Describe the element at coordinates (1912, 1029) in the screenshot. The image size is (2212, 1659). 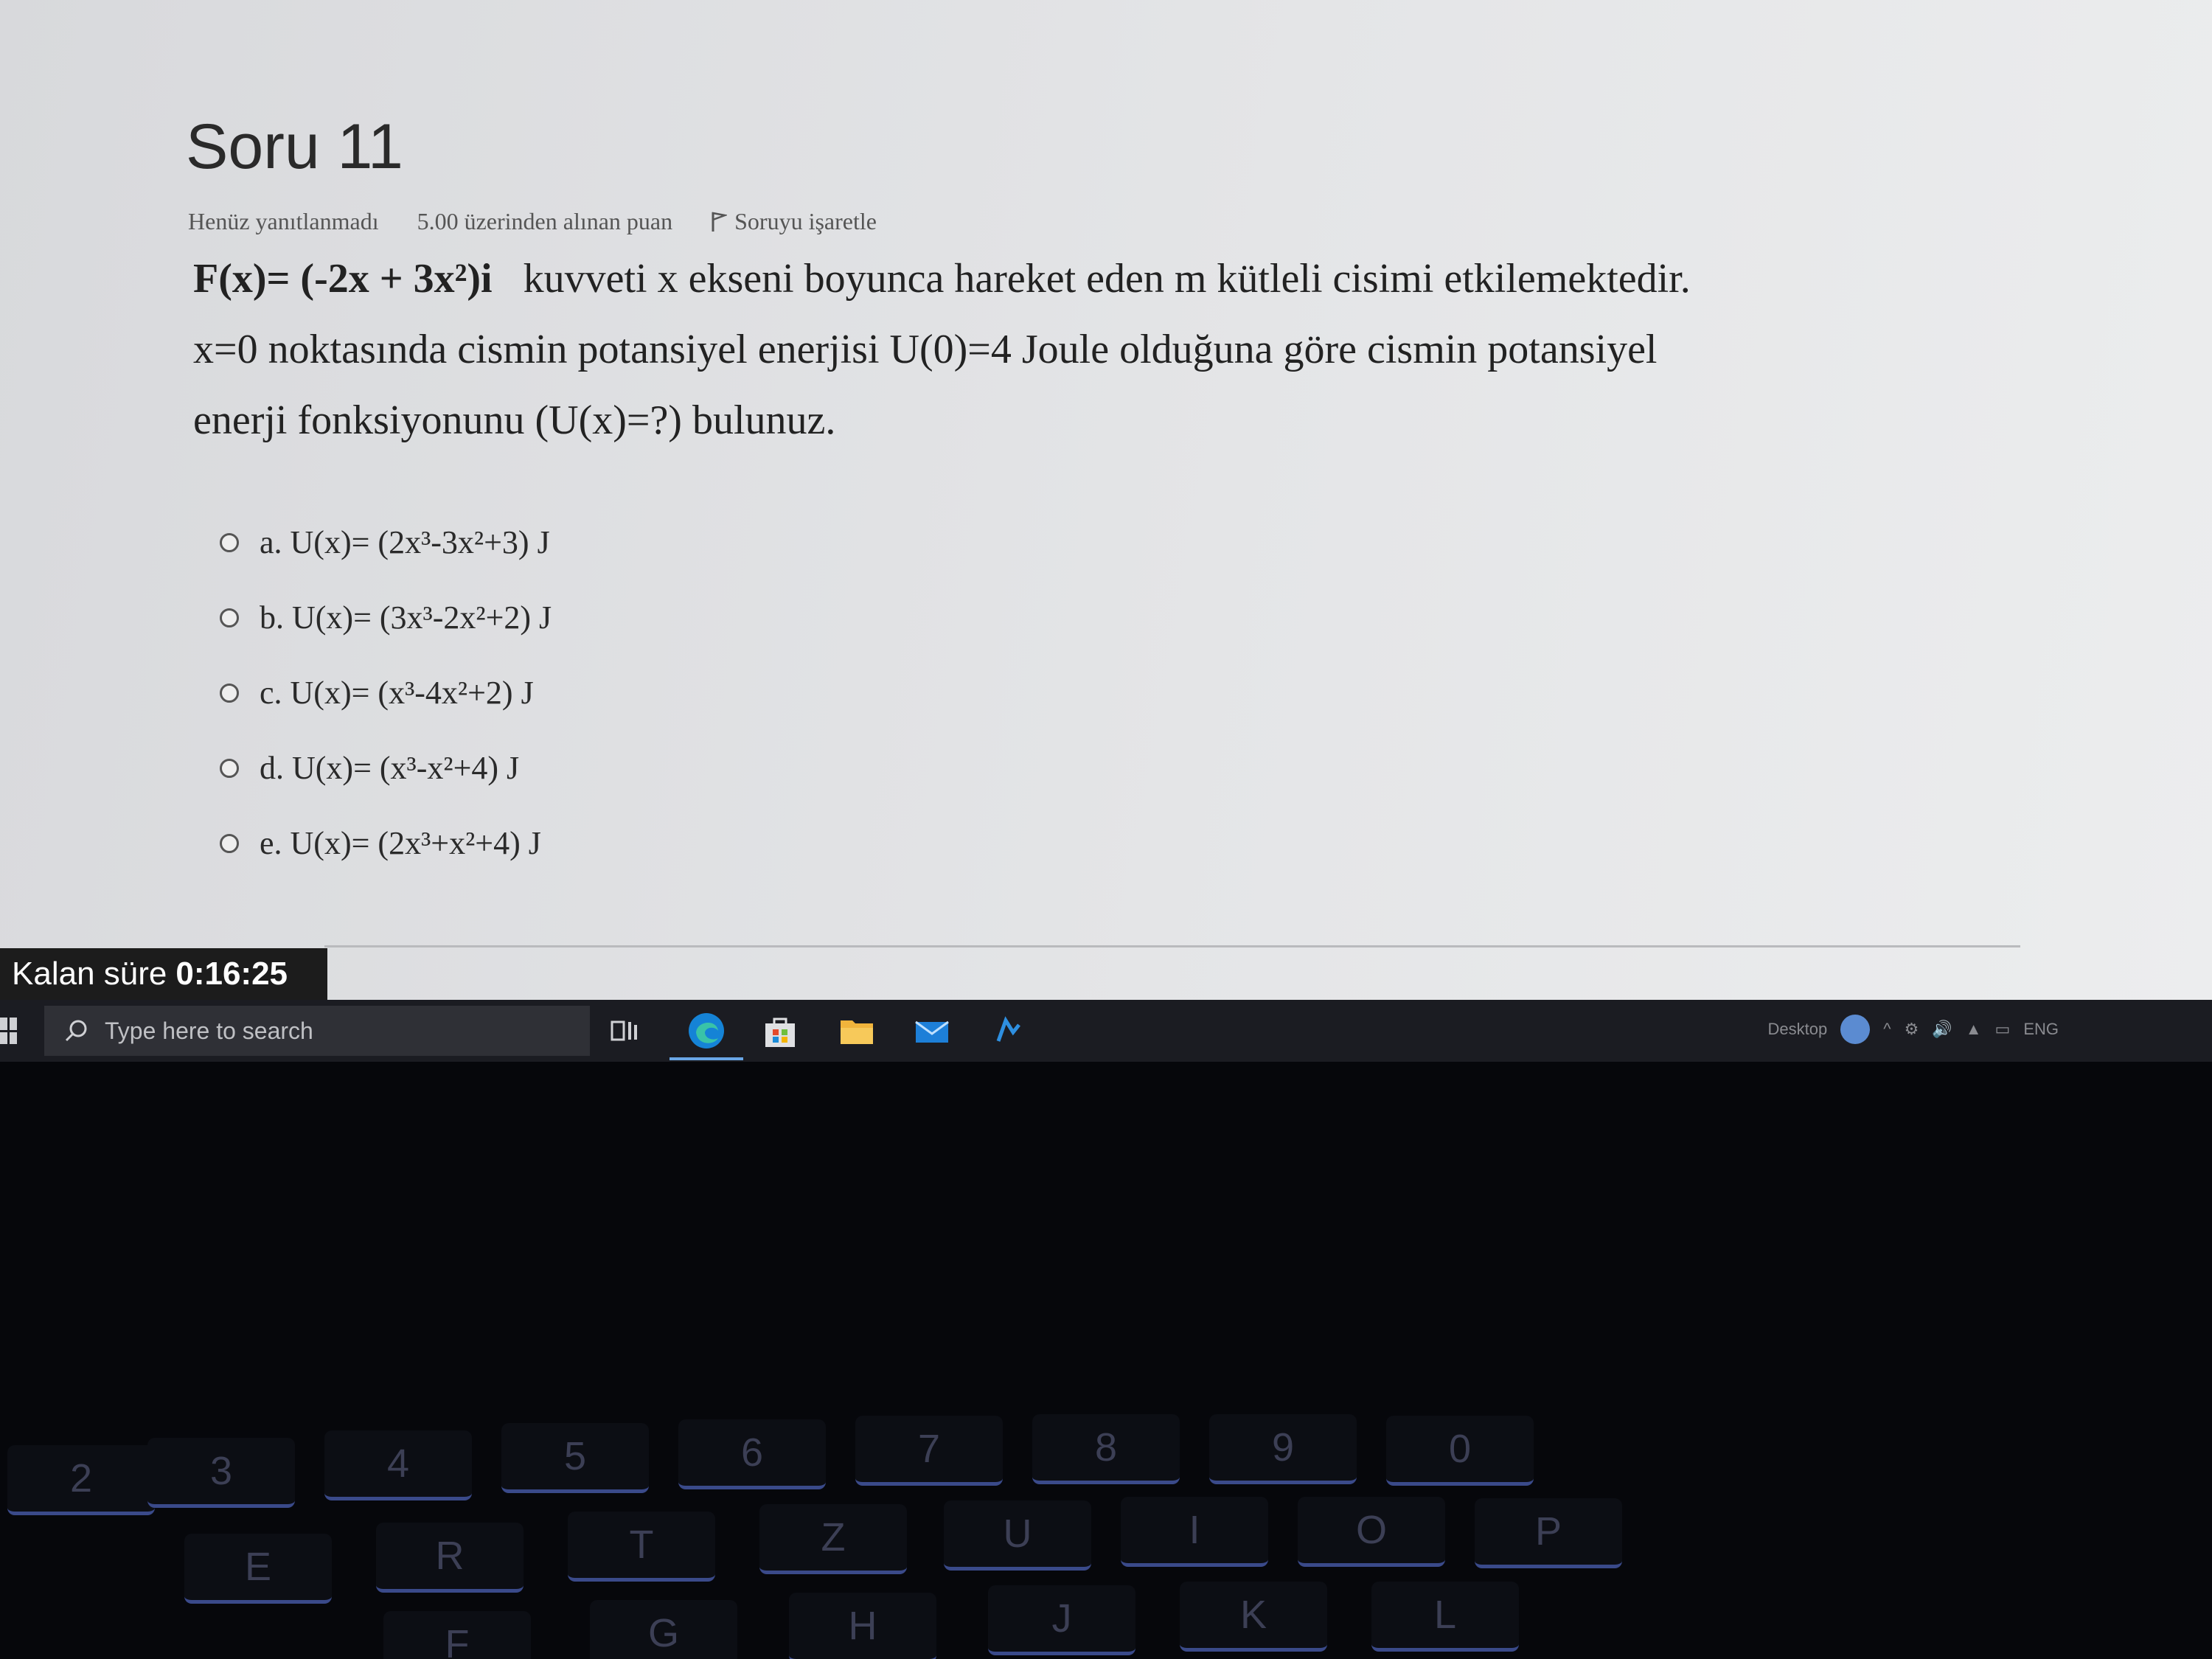
I see `settings-icon: ⚙` at that location.